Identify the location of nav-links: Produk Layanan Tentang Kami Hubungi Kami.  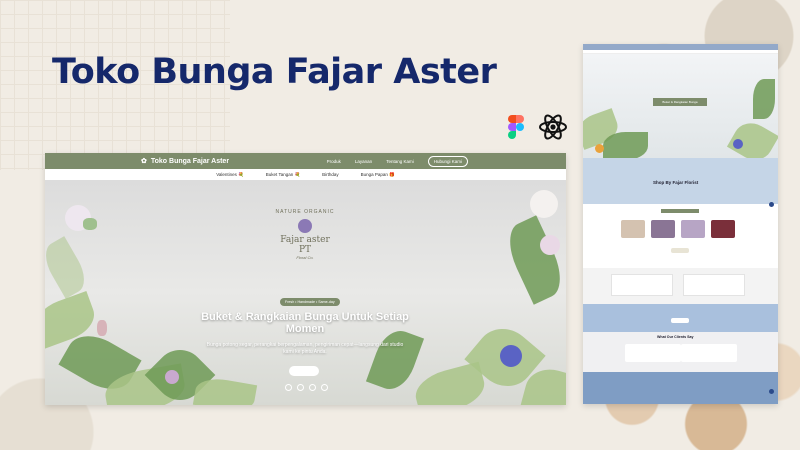
(397, 161).